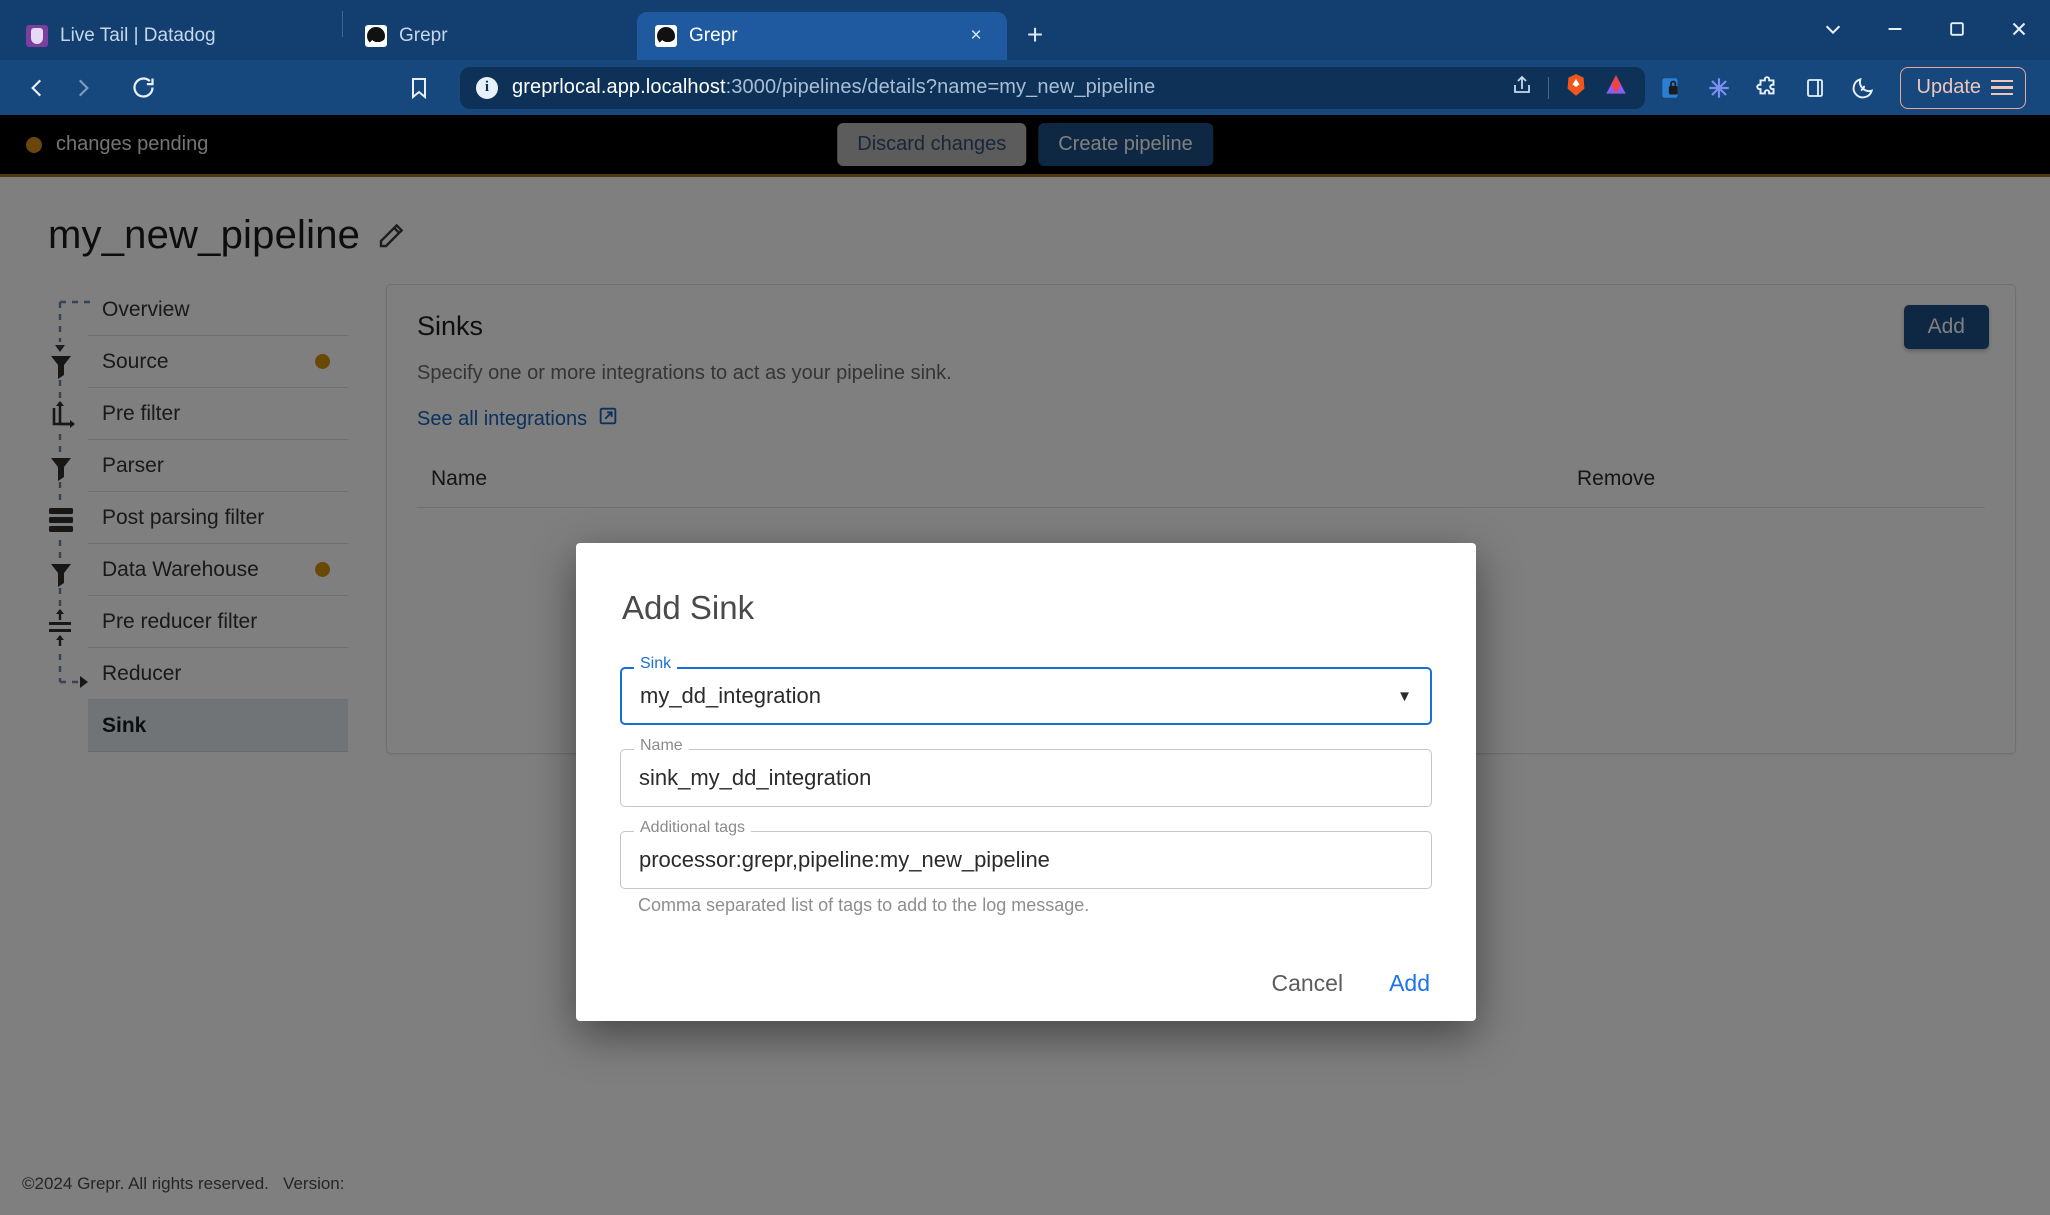  What do you see at coordinates (822, 36) in the screenshot?
I see `browser-tab-2: Grepr ×` at bounding box center [822, 36].